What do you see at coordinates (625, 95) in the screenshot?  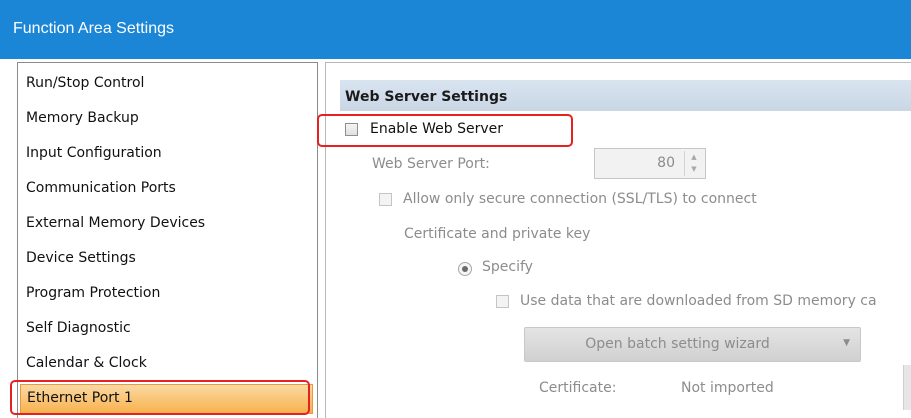 I see `web-server-section-header: Web Server Settings` at bounding box center [625, 95].